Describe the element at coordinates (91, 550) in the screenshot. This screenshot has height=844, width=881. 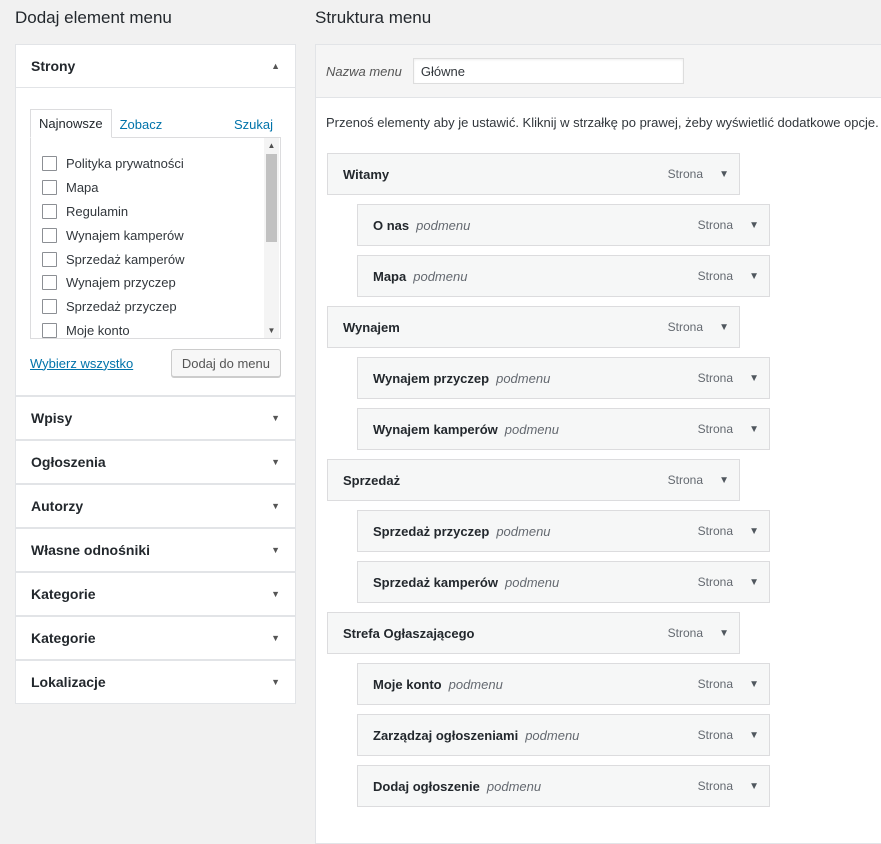
I see `accordion-title: Własne odnośniki` at that location.